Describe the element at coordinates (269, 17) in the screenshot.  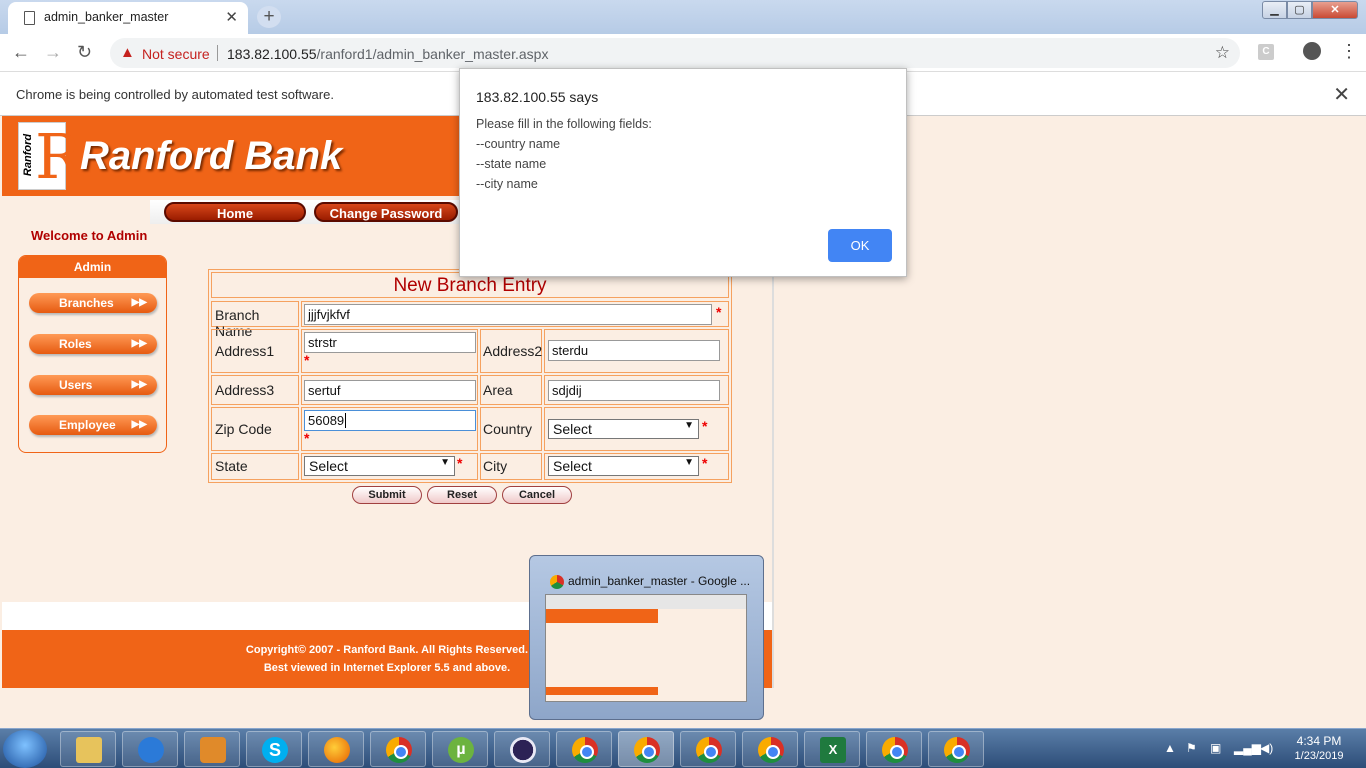
I see `new-tab-button: +` at that location.